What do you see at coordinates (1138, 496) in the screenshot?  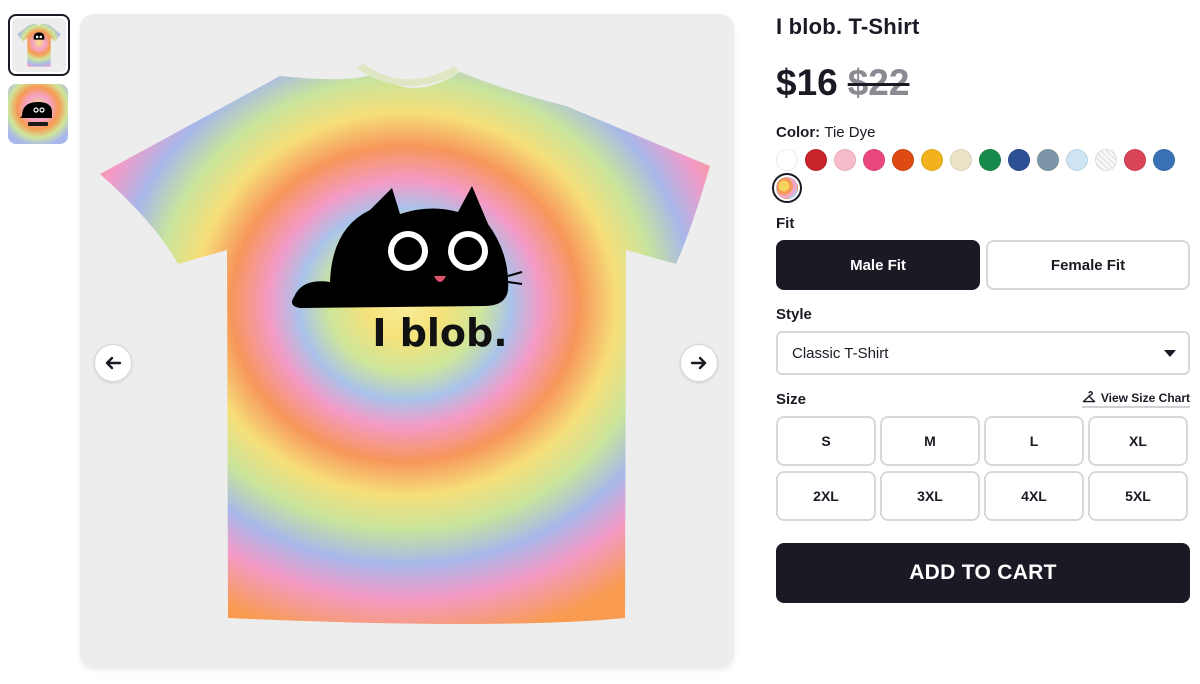 I see `size-option-5xl: 5XL` at bounding box center [1138, 496].